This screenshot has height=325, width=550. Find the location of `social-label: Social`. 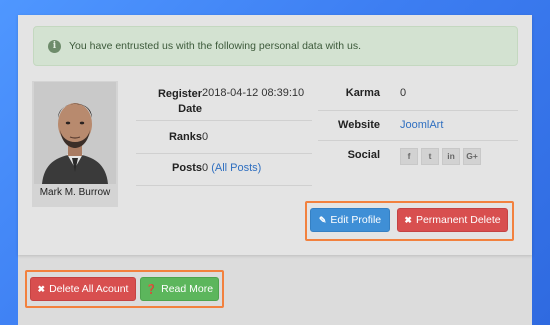

social-label: Social is located at coordinates (363, 155).